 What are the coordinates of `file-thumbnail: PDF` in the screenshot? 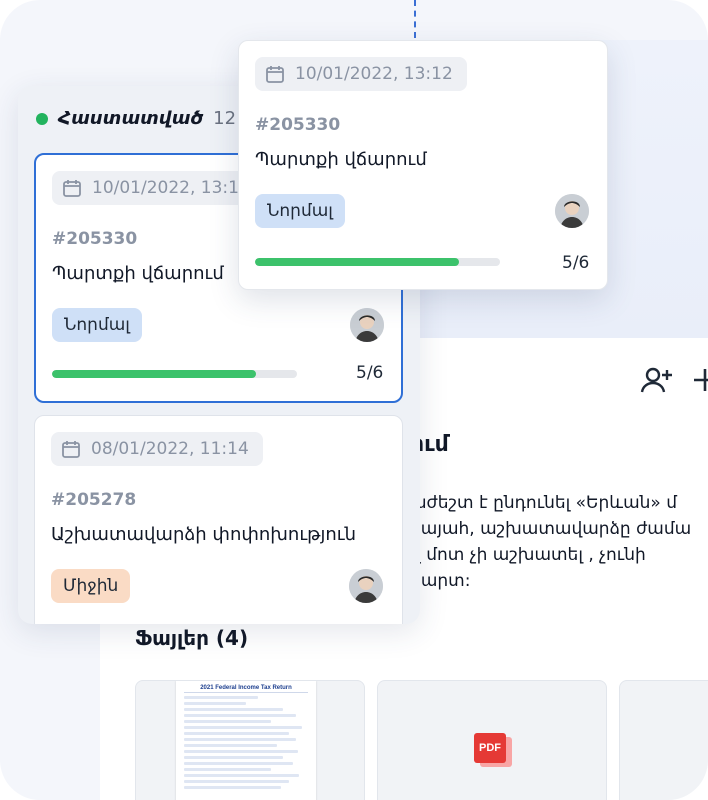 It's located at (492, 740).